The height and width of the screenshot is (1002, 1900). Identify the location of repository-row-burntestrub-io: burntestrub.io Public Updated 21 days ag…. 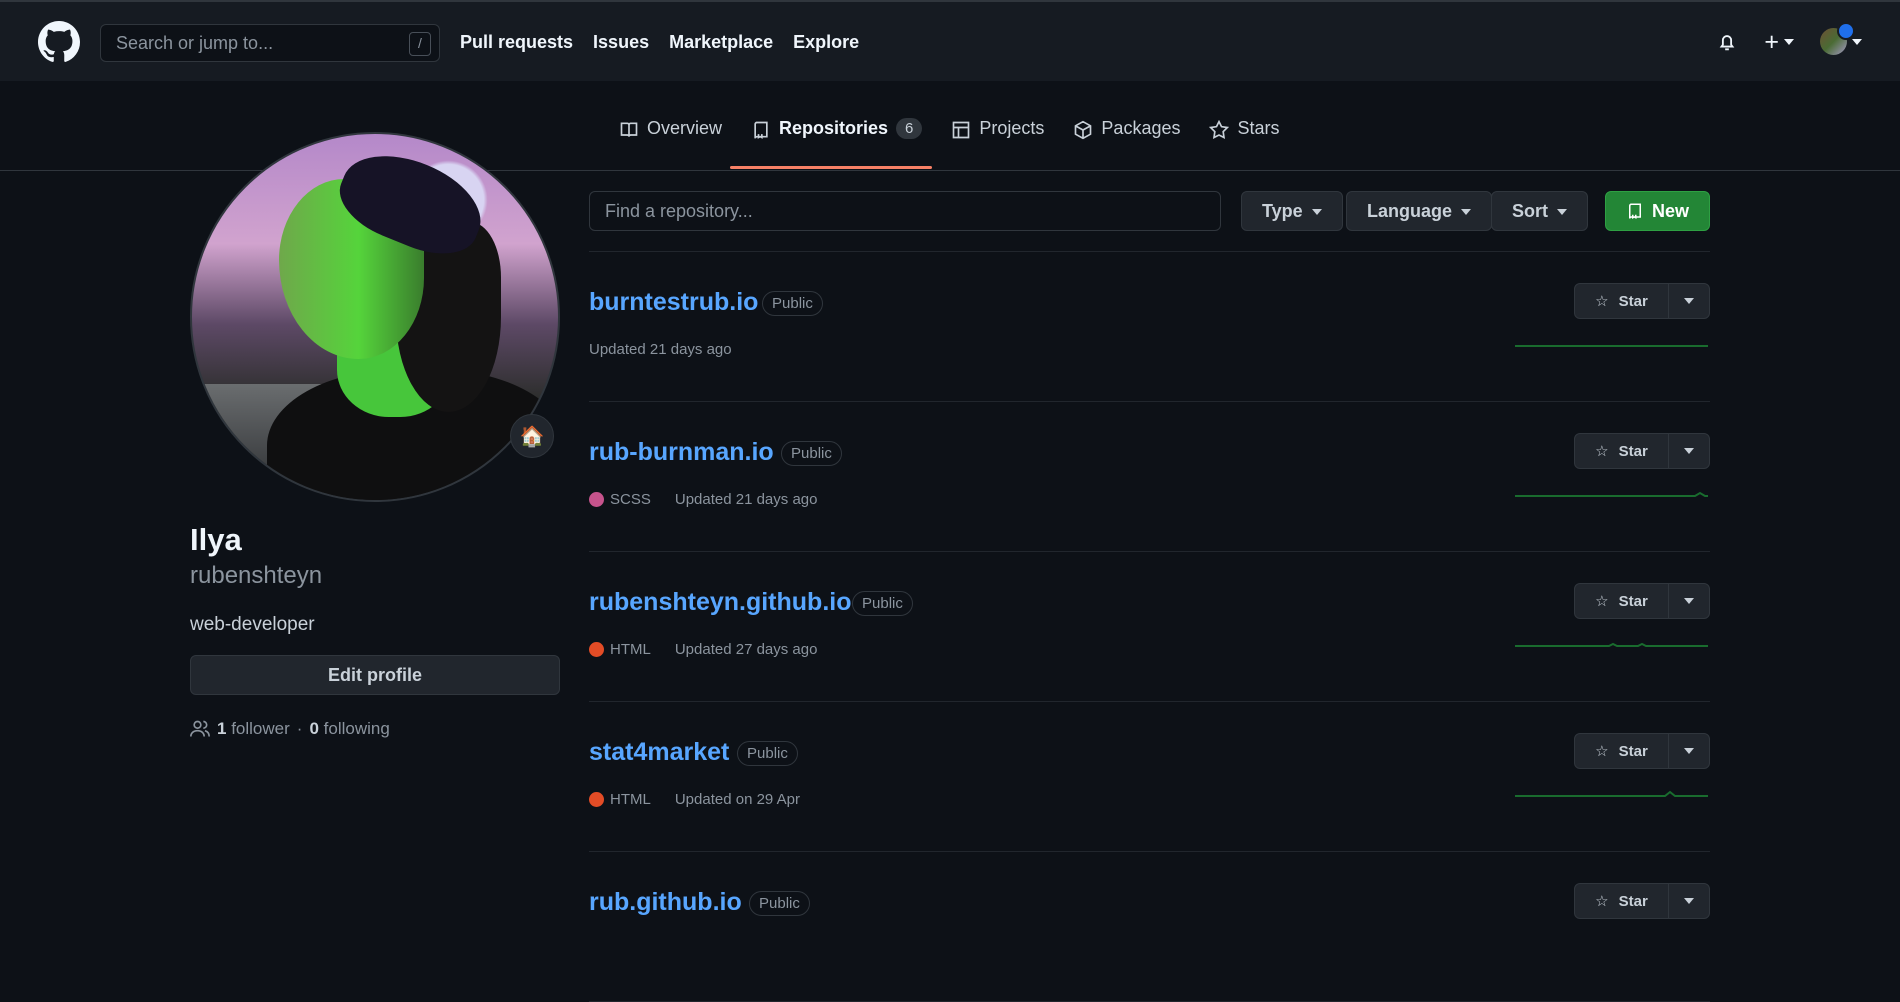
(1149, 327).